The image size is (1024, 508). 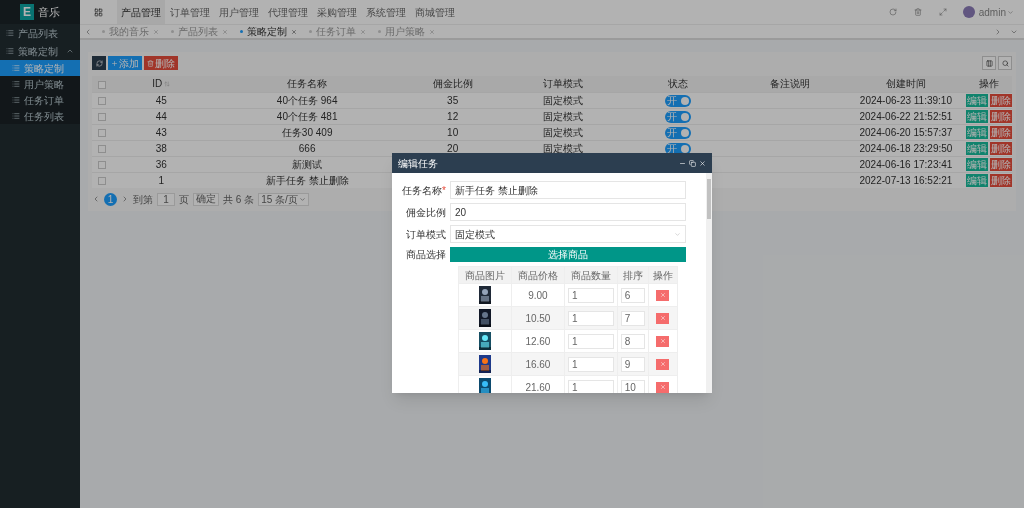 I want to click on column-header: 状态, so click(x=678, y=84).